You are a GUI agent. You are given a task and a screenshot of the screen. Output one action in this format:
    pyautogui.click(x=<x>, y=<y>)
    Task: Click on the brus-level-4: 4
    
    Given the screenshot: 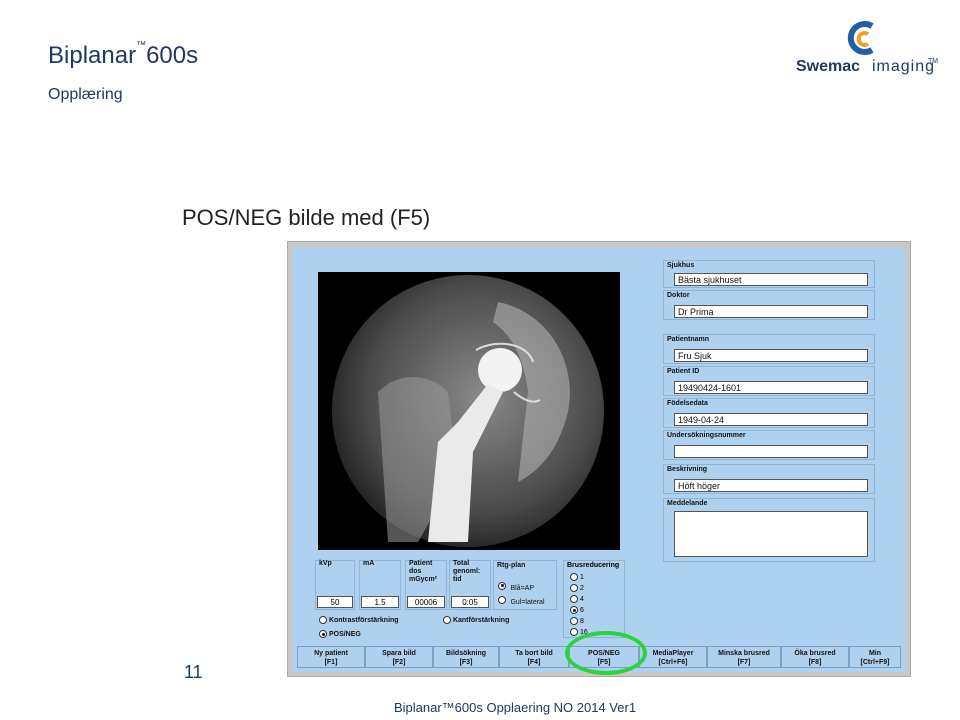 What is the action you would take?
    pyautogui.click(x=577, y=599)
    